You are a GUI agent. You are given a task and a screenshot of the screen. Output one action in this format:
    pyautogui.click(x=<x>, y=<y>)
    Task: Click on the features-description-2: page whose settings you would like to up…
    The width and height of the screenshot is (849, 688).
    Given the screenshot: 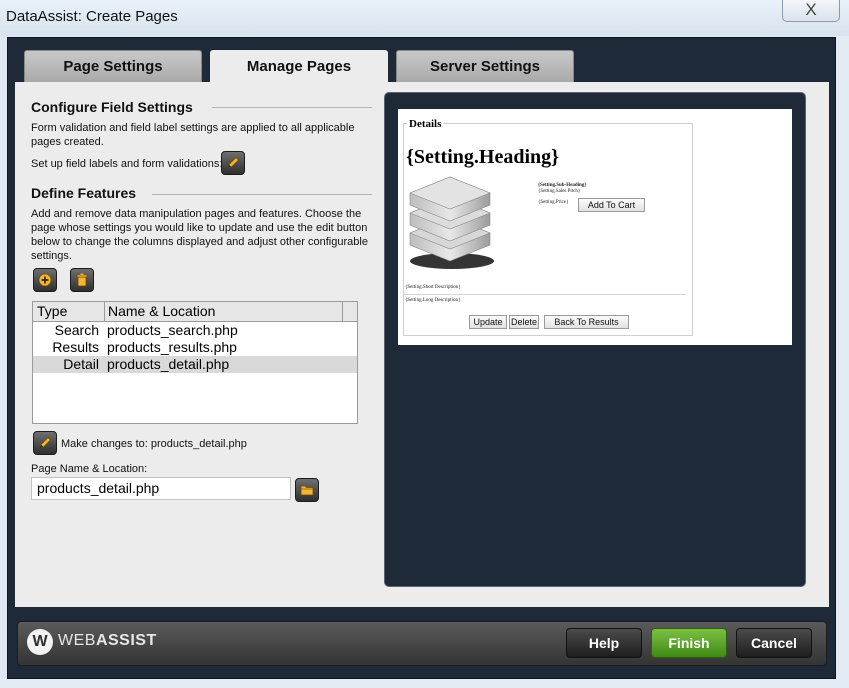 What is the action you would take?
    pyautogui.click(x=199, y=228)
    